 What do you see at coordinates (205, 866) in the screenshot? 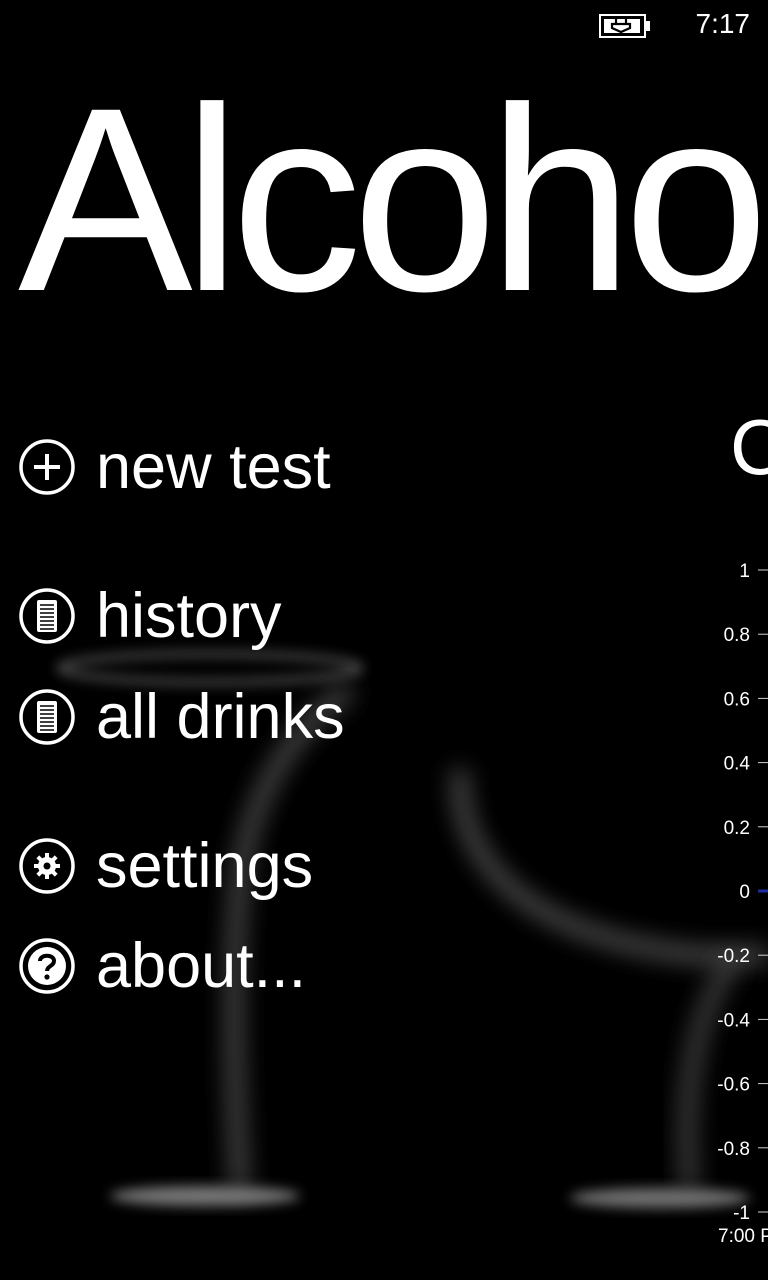
I see `settings-label: settings` at bounding box center [205, 866].